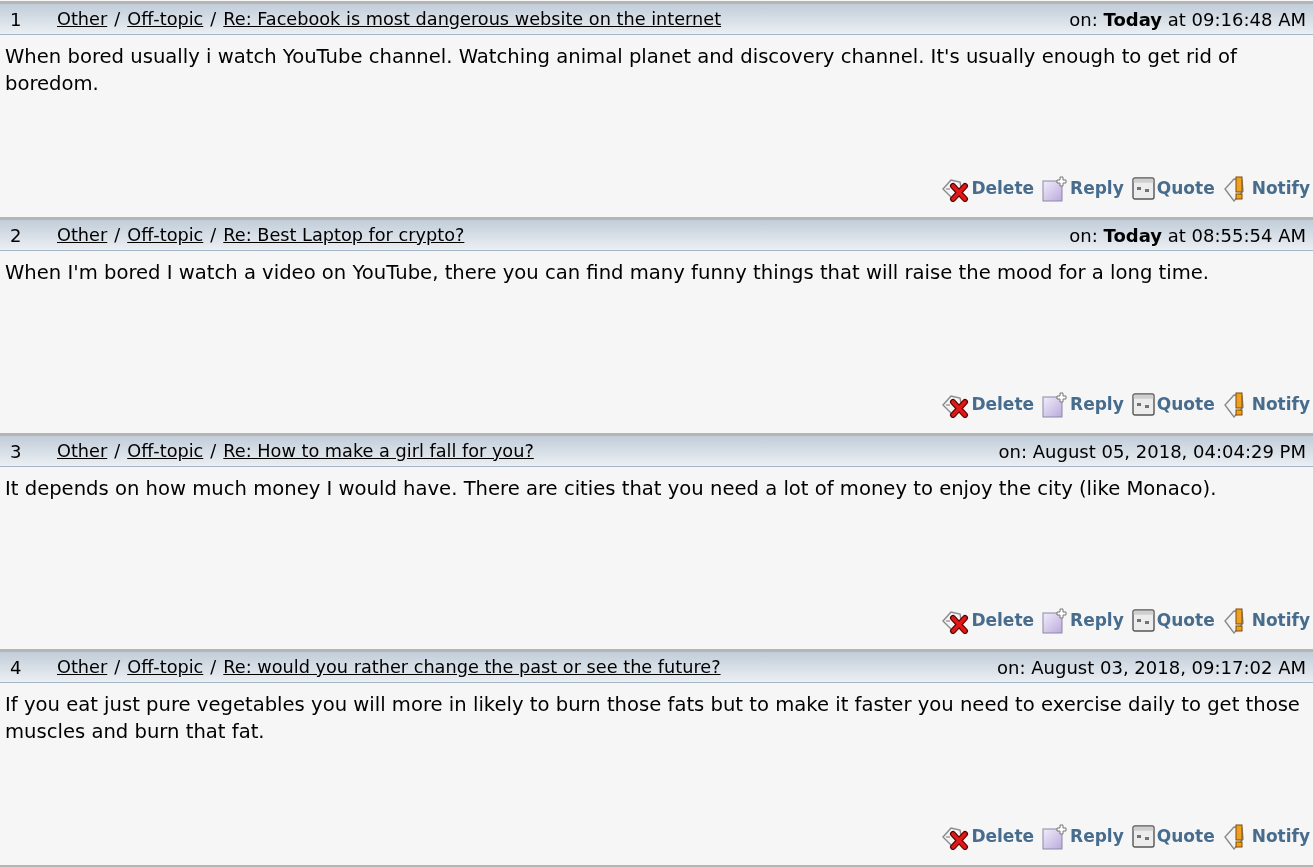 The width and height of the screenshot is (1313, 867). Describe the element at coordinates (16, 19) in the screenshot. I see `post-number: 1` at that location.